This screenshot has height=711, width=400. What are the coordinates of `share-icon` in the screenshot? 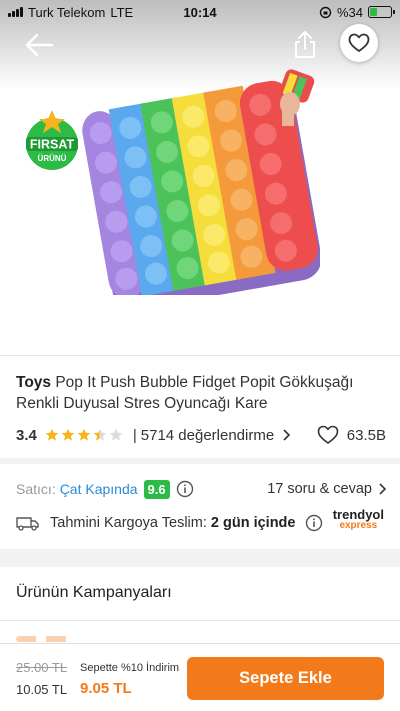 It's located at (305, 44).